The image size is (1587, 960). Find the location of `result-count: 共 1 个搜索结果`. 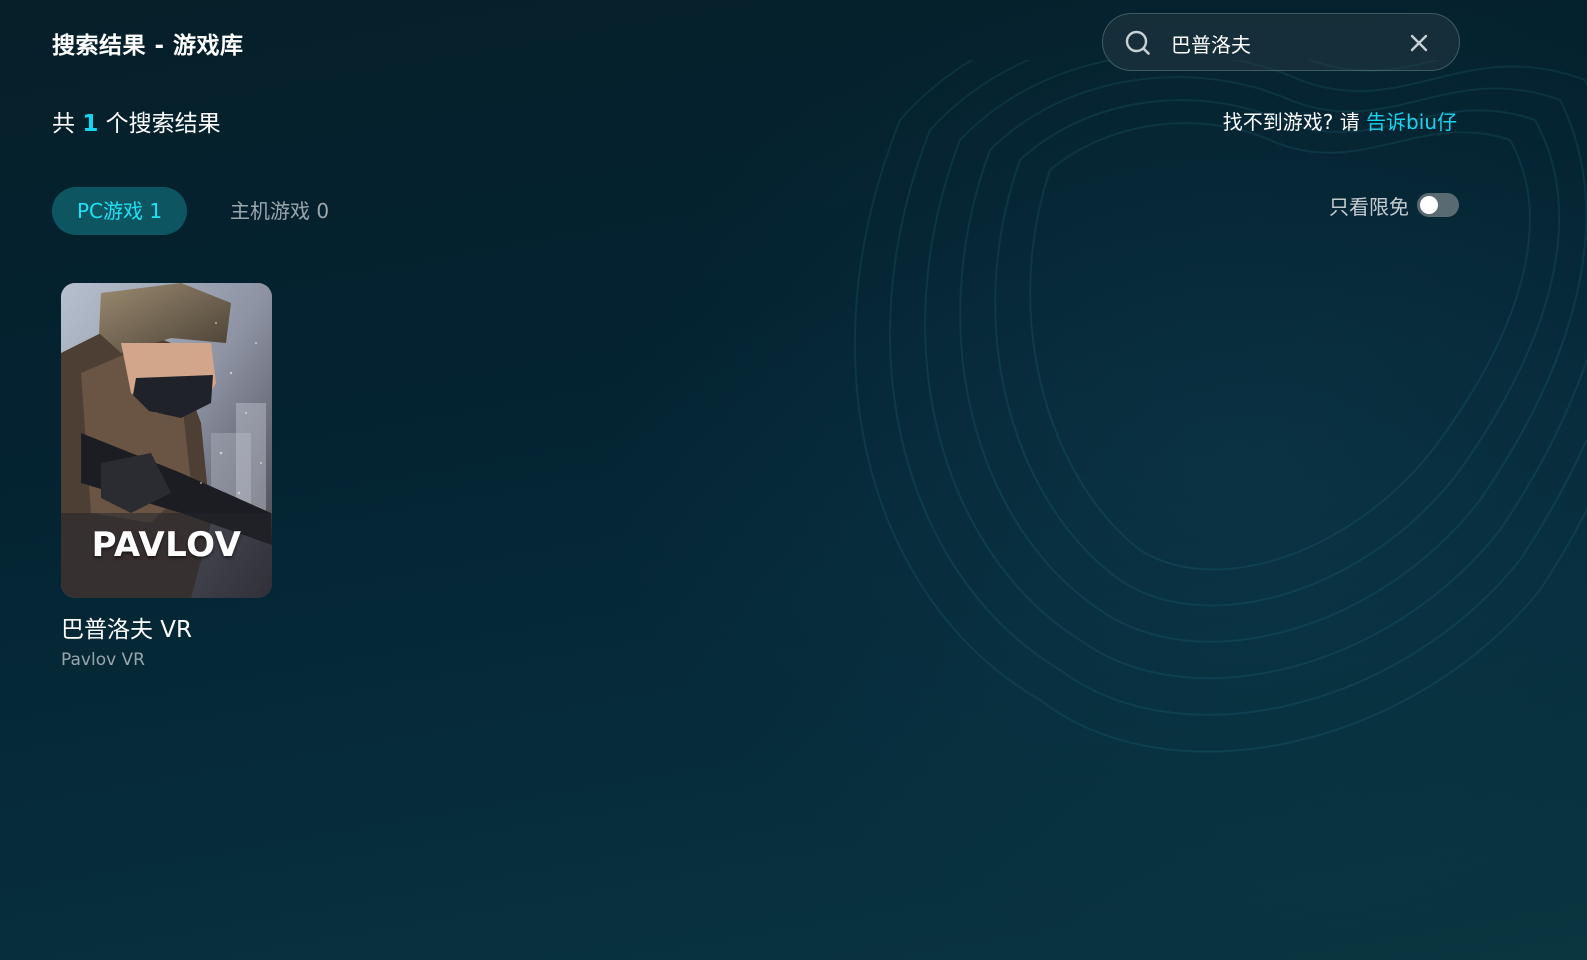

result-count: 共 1 个搜索结果 is located at coordinates (136, 121).